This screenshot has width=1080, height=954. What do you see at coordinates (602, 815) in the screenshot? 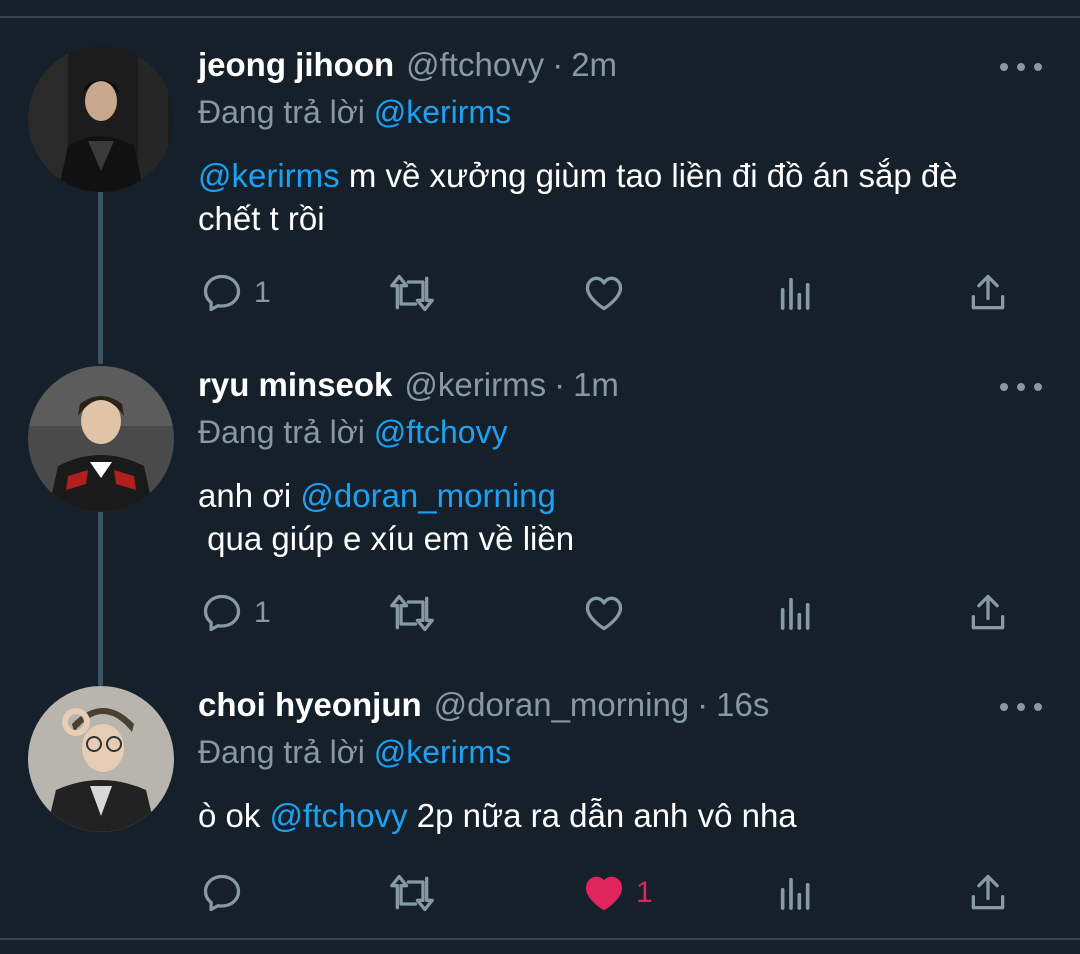
I see `tweet-text-content: 2p nữa ra dẫn anh vô nha` at bounding box center [602, 815].